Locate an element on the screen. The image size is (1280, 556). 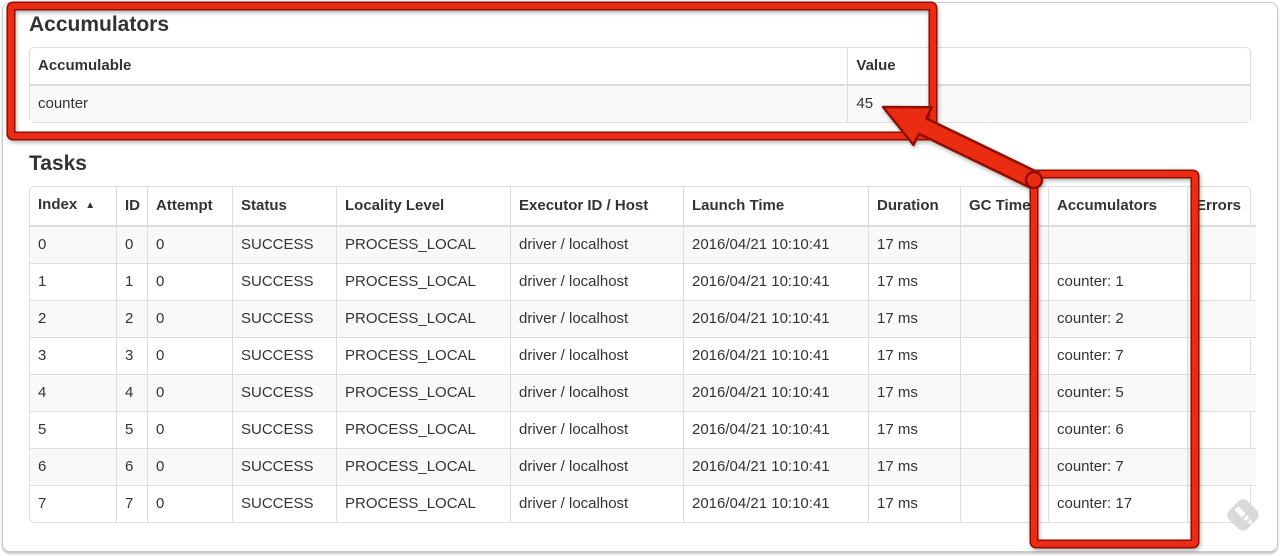
cell-index: 4 is located at coordinates (73, 392).